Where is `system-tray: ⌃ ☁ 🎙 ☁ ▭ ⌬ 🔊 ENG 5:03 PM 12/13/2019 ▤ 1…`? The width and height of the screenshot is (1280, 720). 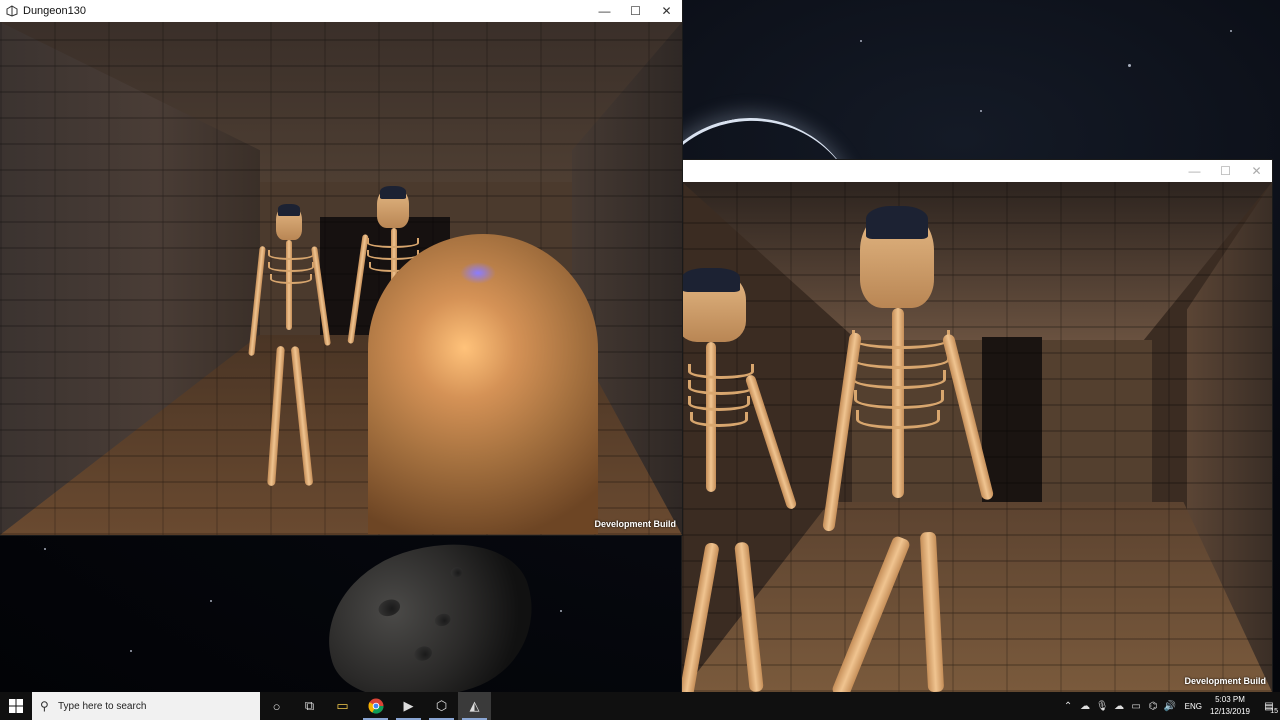 system-tray: ⌃ ☁ 🎙 ☁ ▭ ⌬ 🔊 ENG 5:03 PM 12/13/2019 ▤ 1… is located at coordinates (1170, 706).